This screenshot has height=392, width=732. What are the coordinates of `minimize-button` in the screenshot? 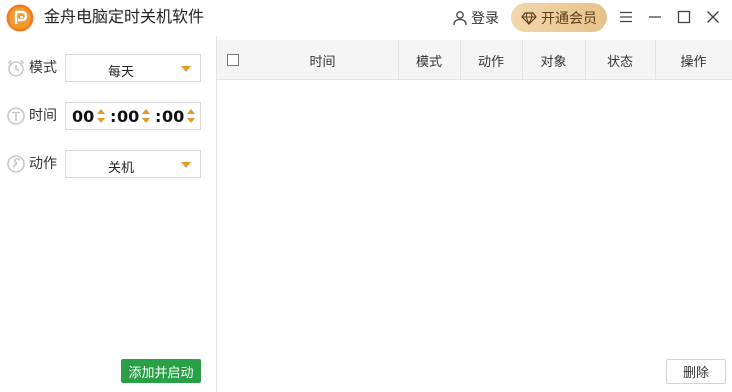 It's located at (655, 17).